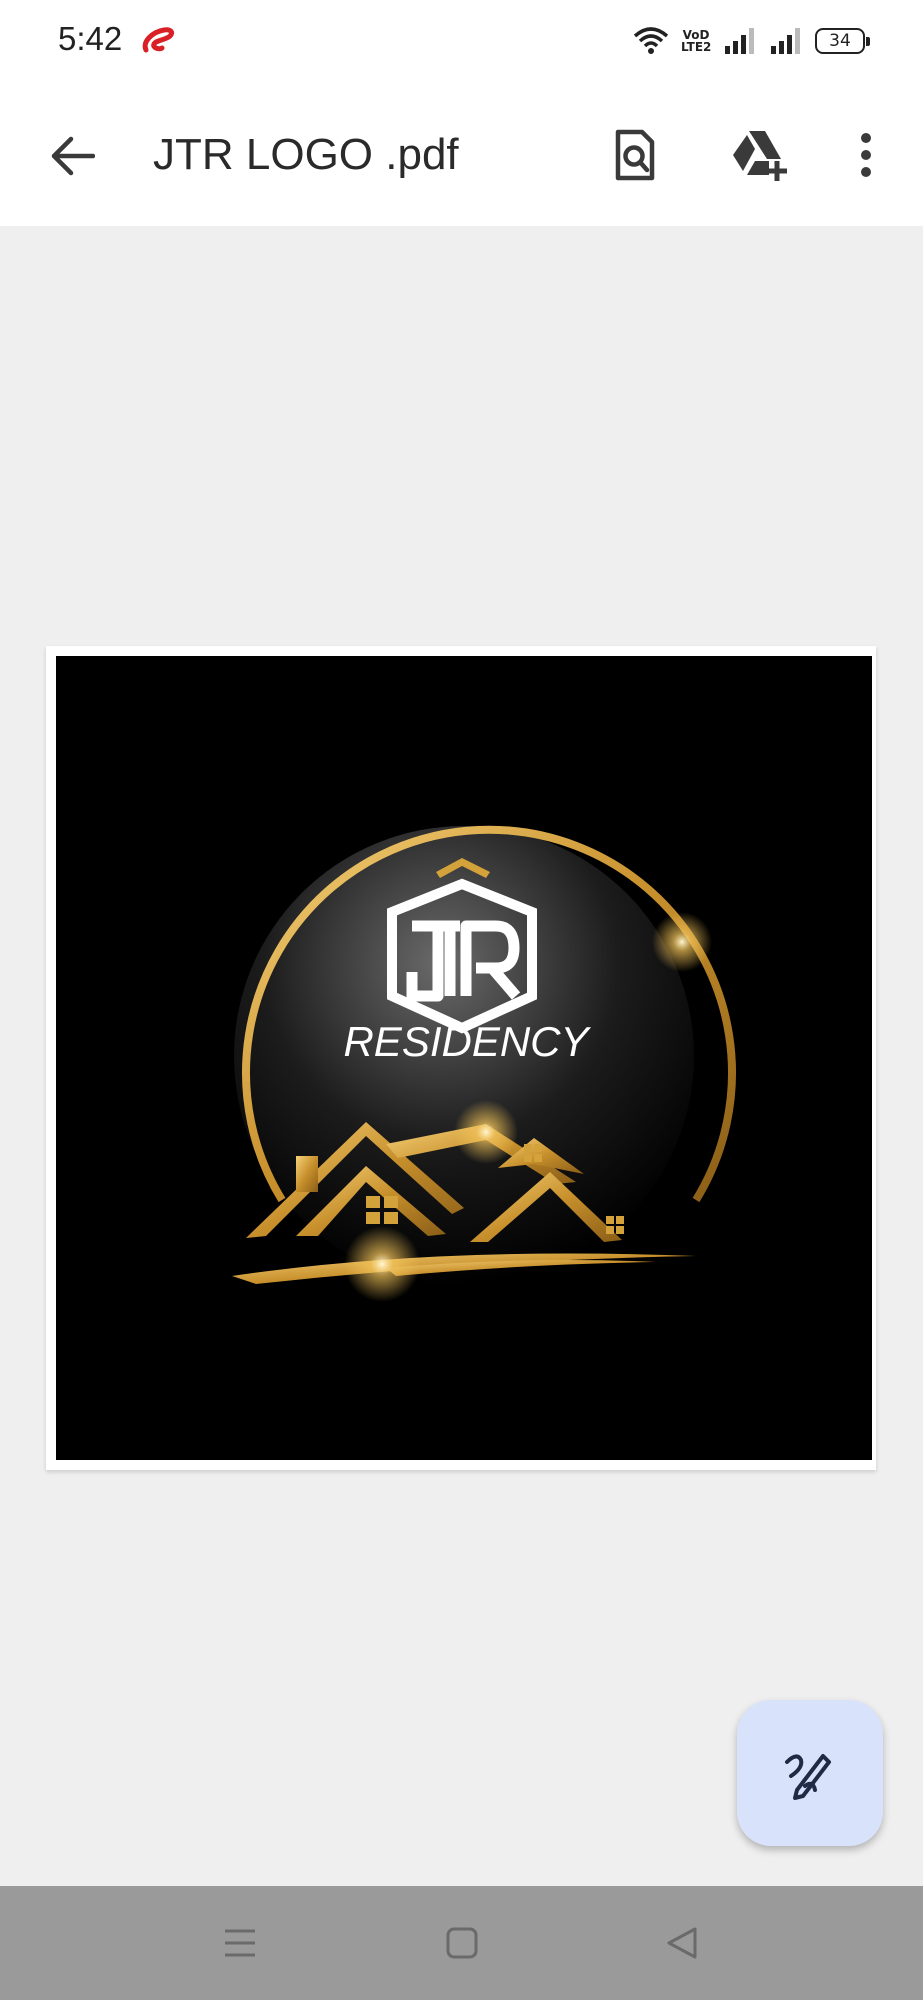 The width and height of the screenshot is (923, 2000). I want to click on home-square-icon, so click(462, 1943).